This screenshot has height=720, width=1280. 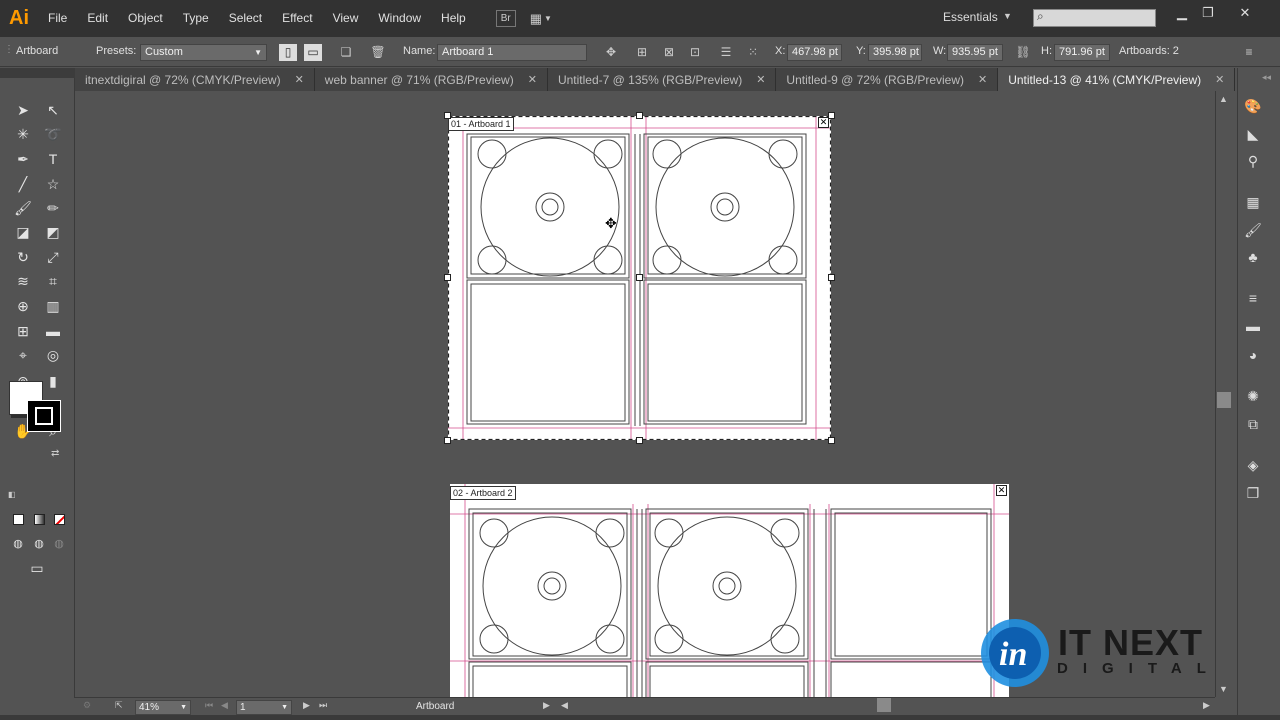 What do you see at coordinates (57, 18) in the screenshot?
I see `menu-file: File` at bounding box center [57, 18].